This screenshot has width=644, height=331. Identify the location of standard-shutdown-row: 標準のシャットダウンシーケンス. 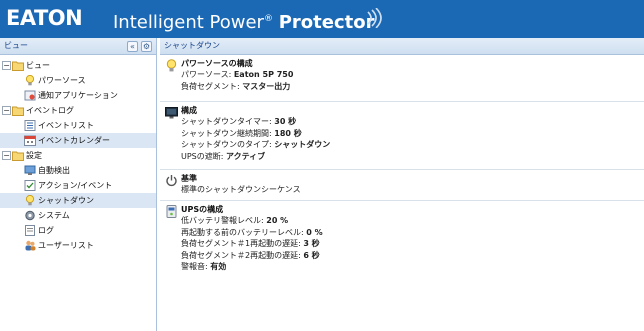
(412, 190).